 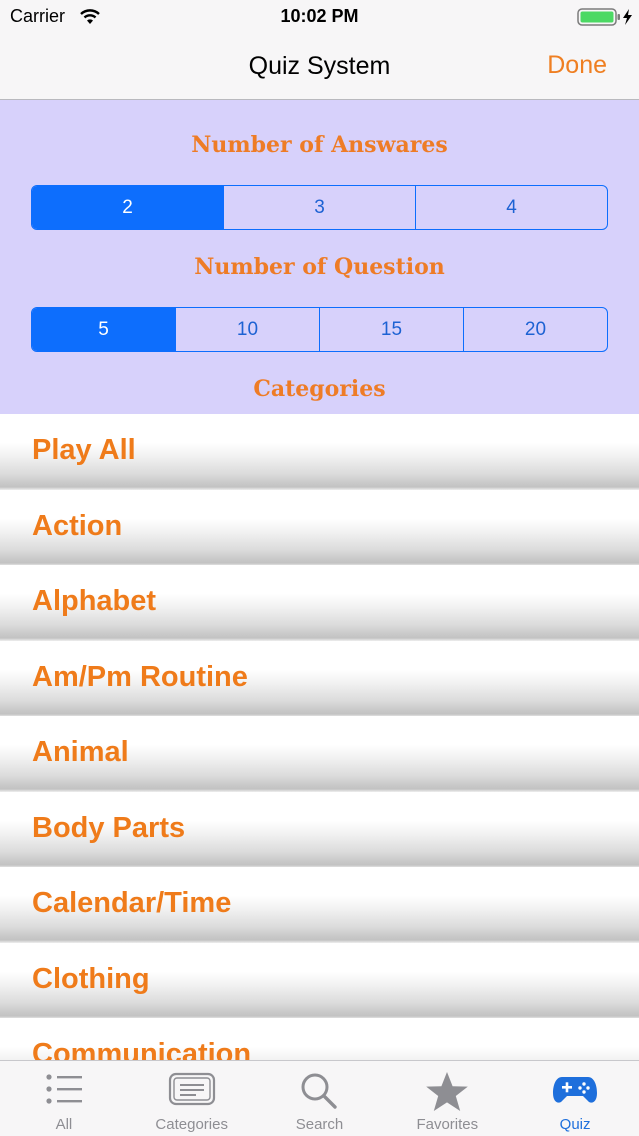 What do you see at coordinates (103, 329) in the screenshot?
I see `question-option-5: 5` at bounding box center [103, 329].